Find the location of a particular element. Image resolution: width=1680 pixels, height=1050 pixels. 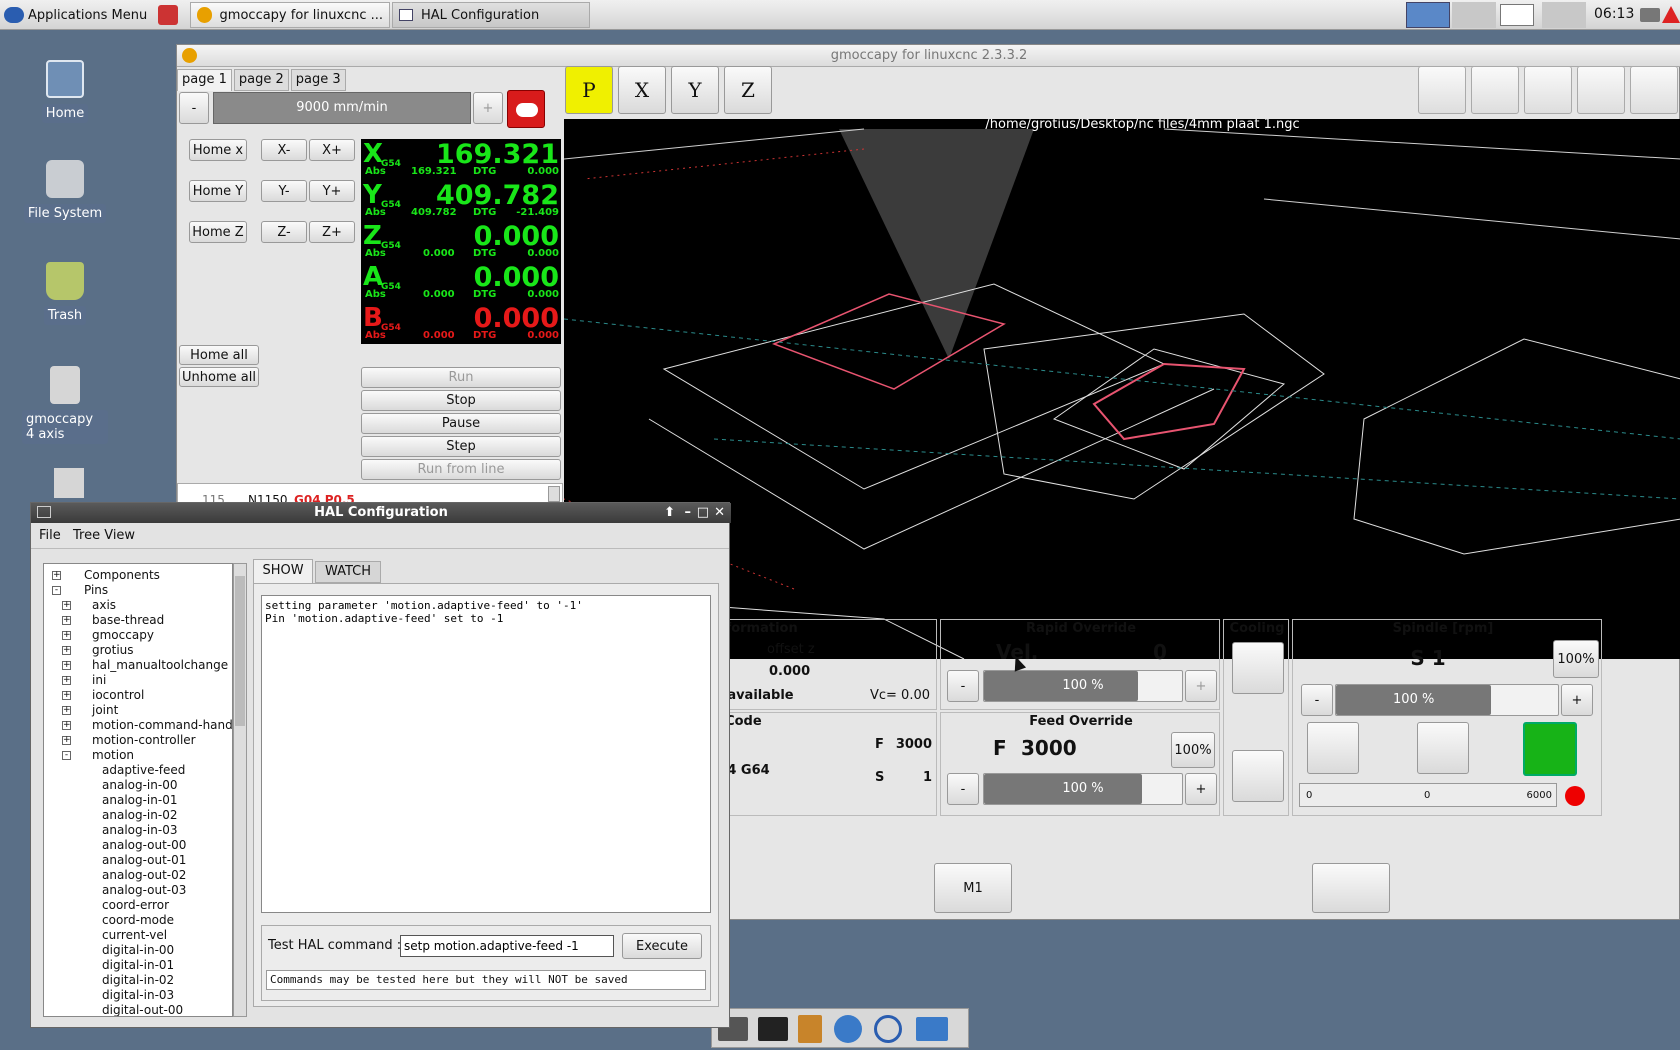

turtle-rabbit-toggle is located at coordinates (526, 109).